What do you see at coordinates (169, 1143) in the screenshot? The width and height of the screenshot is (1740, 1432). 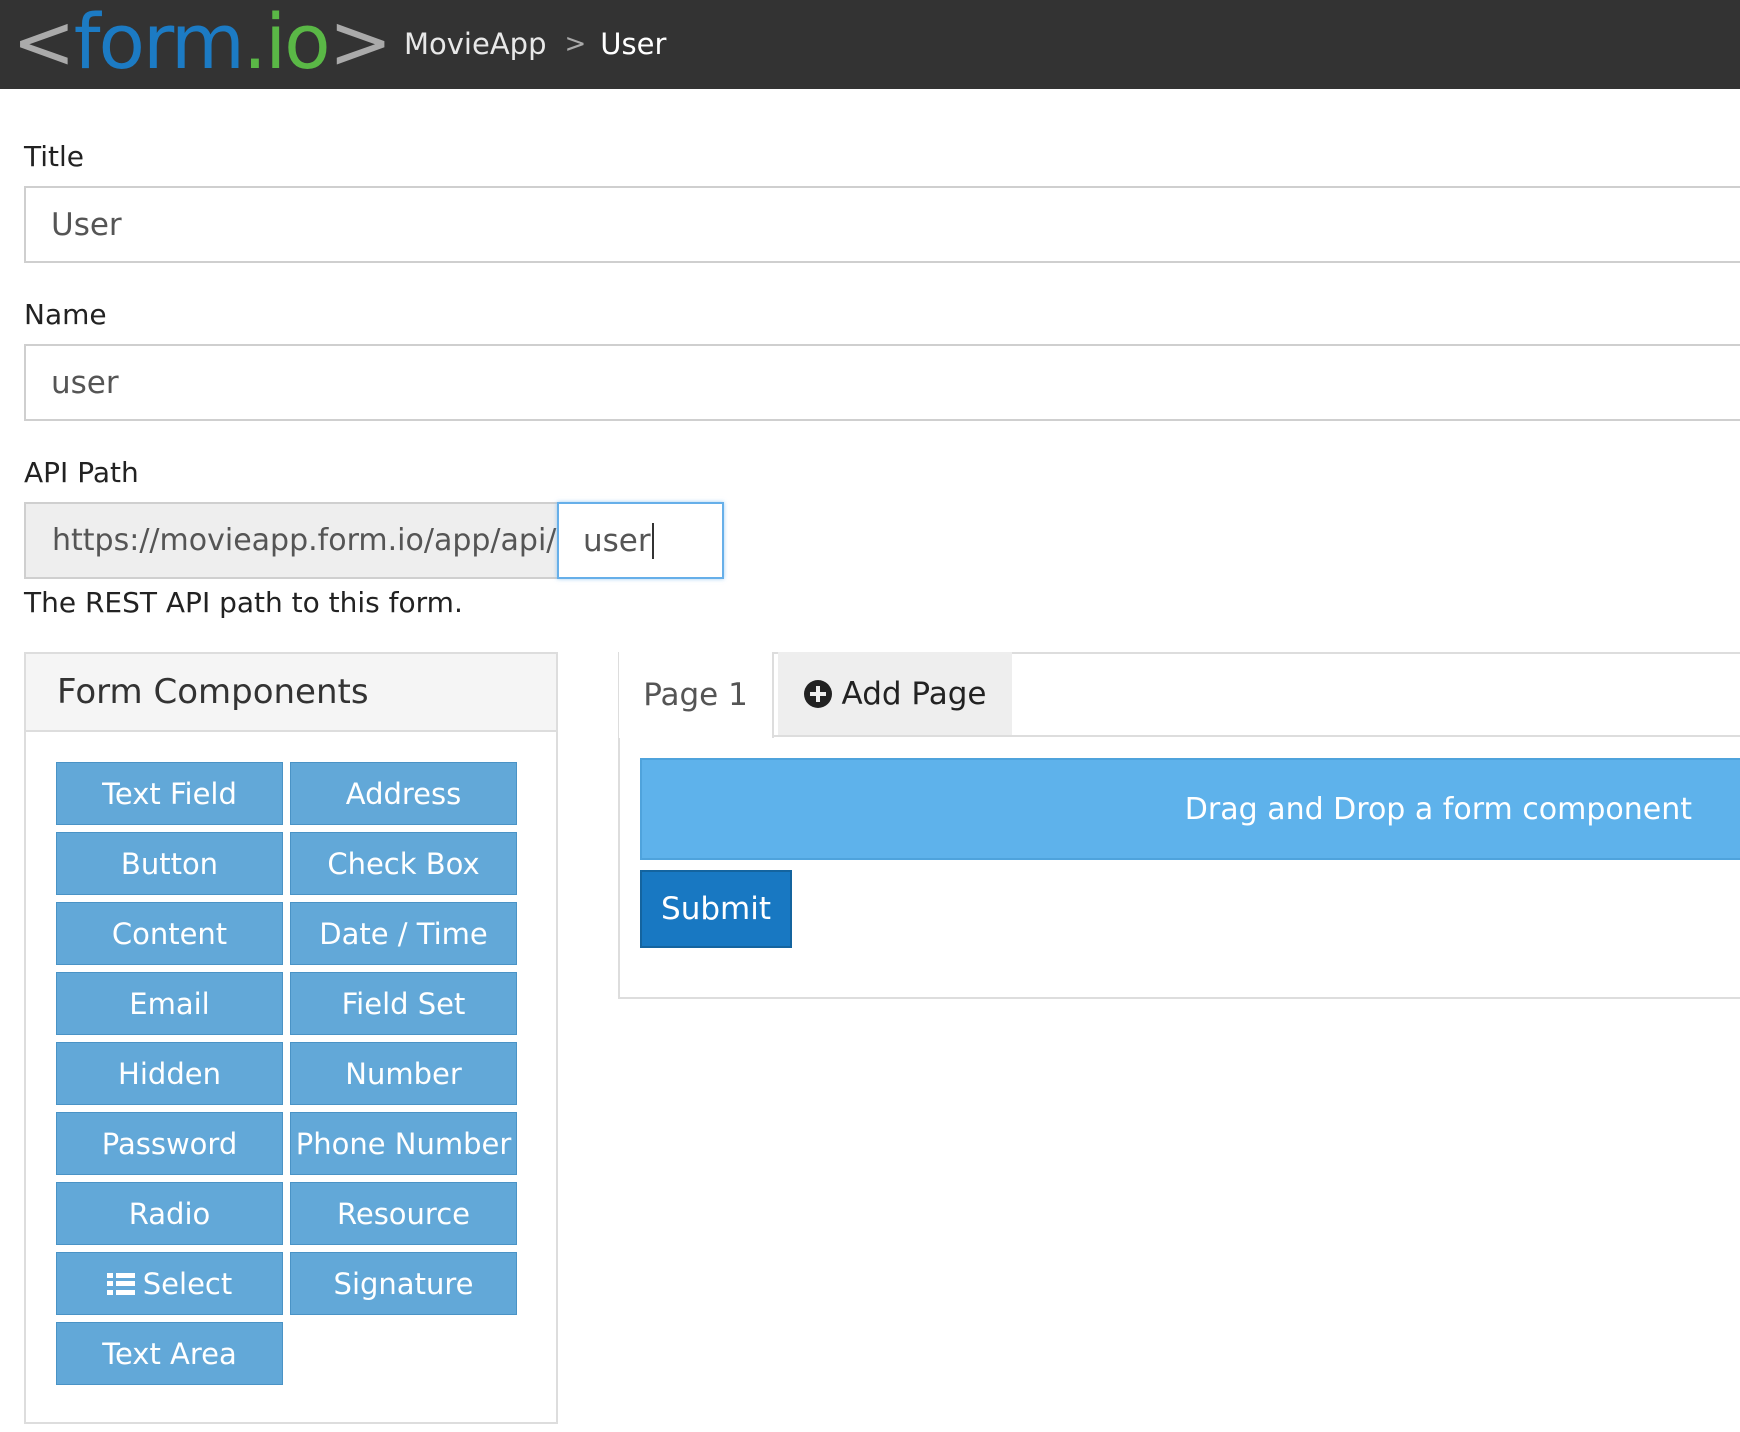 I see `component-password-button: Password` at bounding box center [169, 1143].